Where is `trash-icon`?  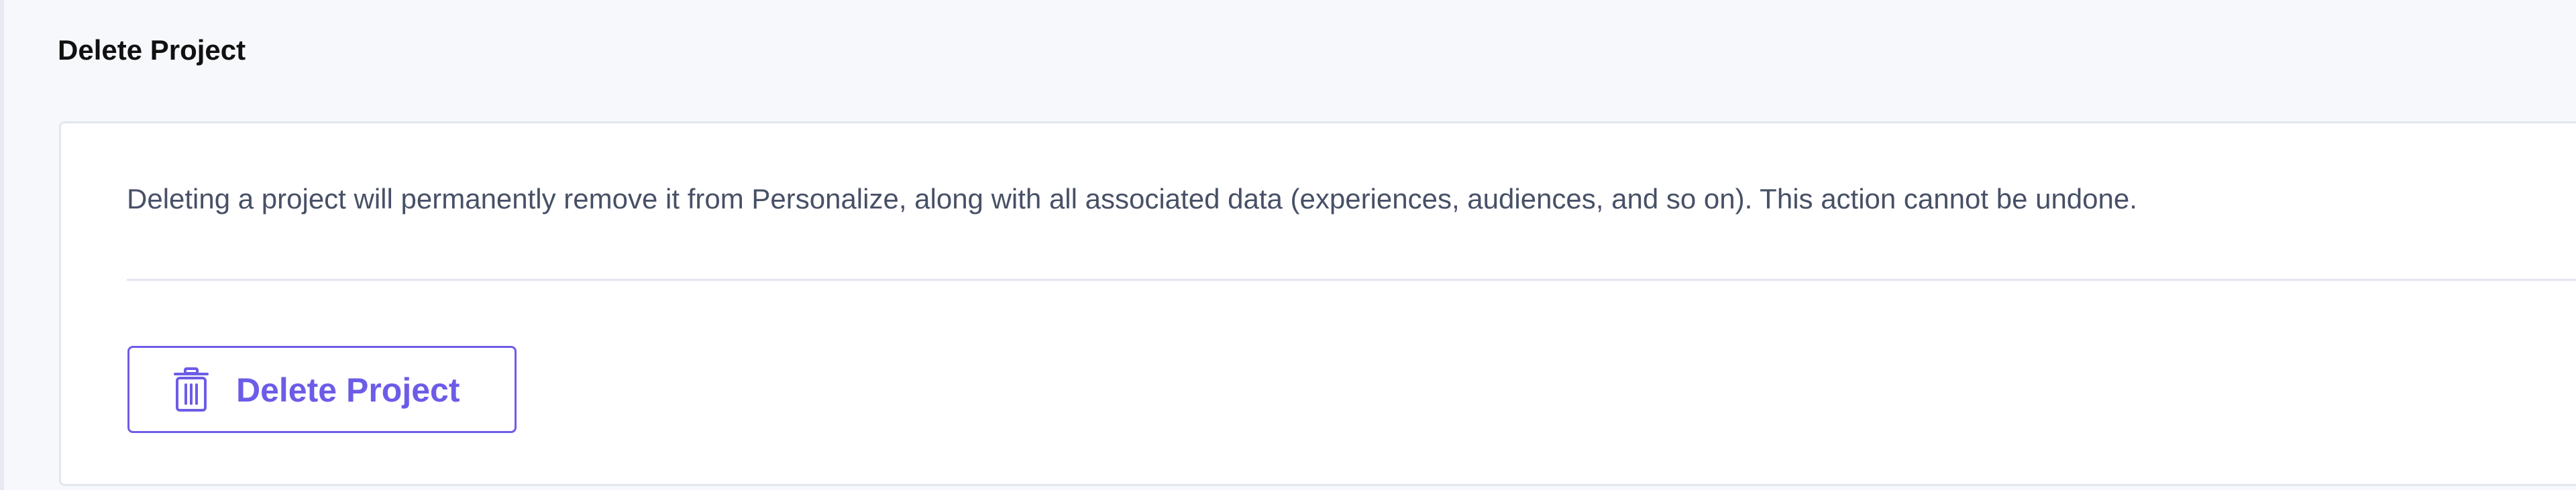
trash-icon is located at coordinates (191, 390).